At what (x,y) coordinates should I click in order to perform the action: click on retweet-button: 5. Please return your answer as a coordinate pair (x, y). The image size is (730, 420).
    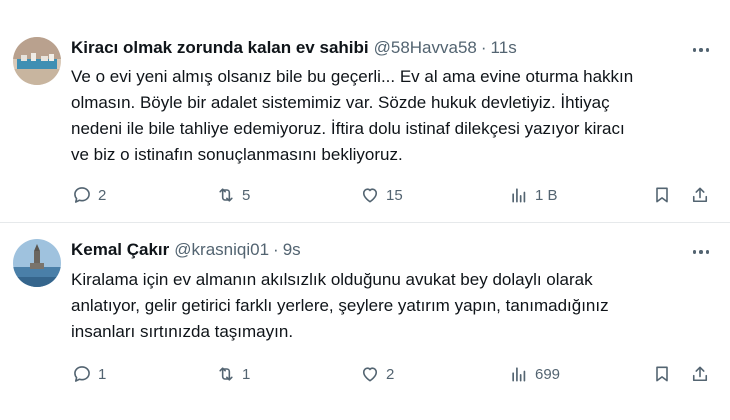
    Looking at the image, I should click on (233, 195).